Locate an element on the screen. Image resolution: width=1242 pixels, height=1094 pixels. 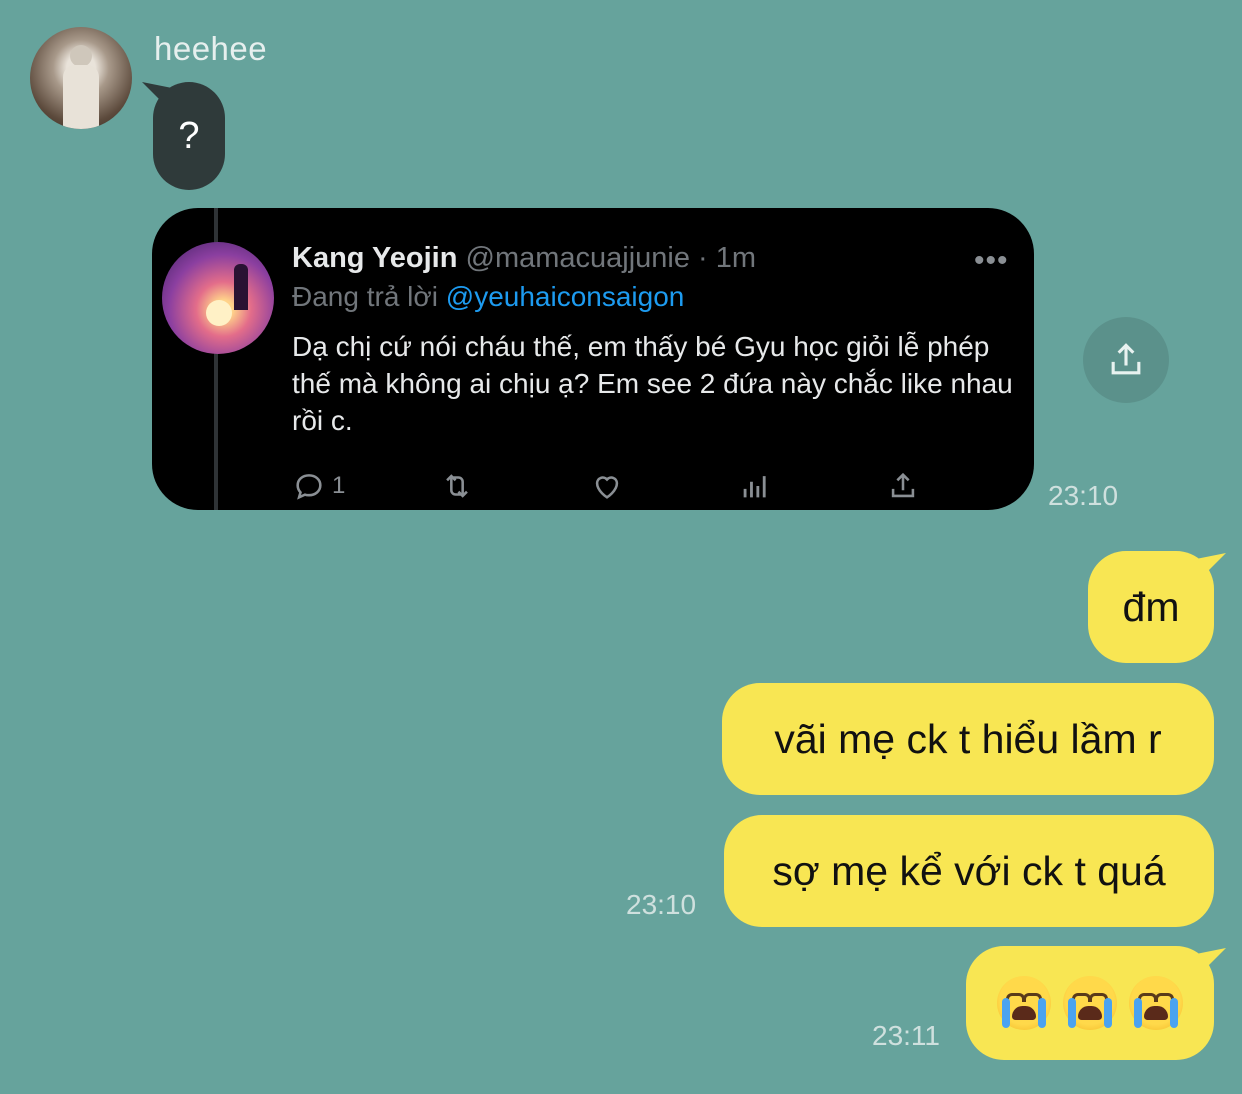
reply-button: 1 is located at coordinates (318, 486).